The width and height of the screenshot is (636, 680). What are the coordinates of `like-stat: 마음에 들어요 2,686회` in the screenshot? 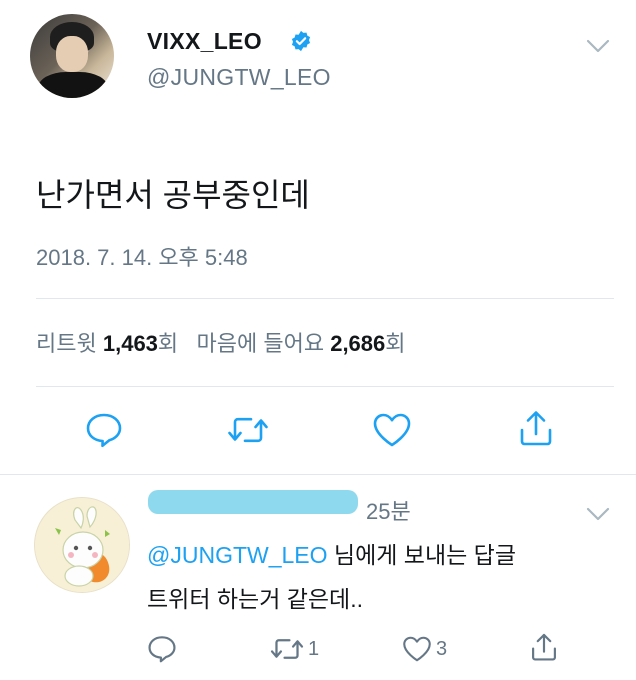 It's located at (301, 343).